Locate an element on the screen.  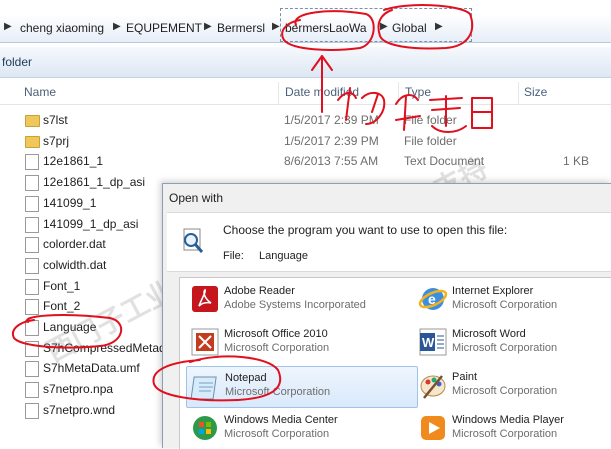
media-center-icon is located at coordinates (205, 428).